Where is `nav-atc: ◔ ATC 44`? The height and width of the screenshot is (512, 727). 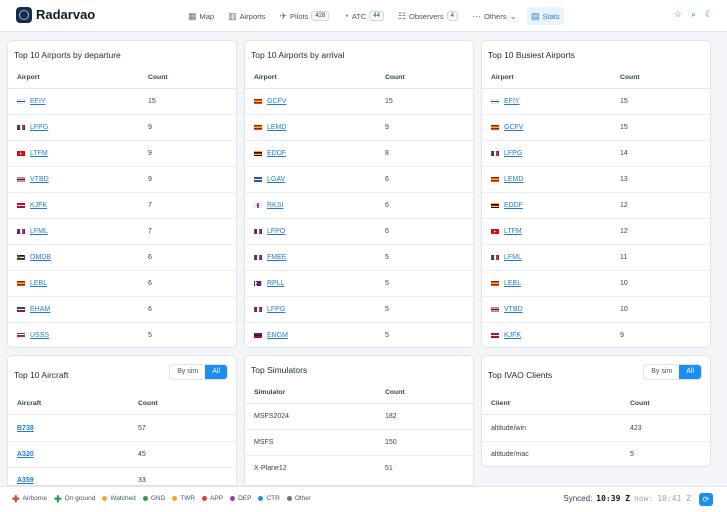 nav-atc: ◔ ATC 44 is located at coordinates (363, 16).